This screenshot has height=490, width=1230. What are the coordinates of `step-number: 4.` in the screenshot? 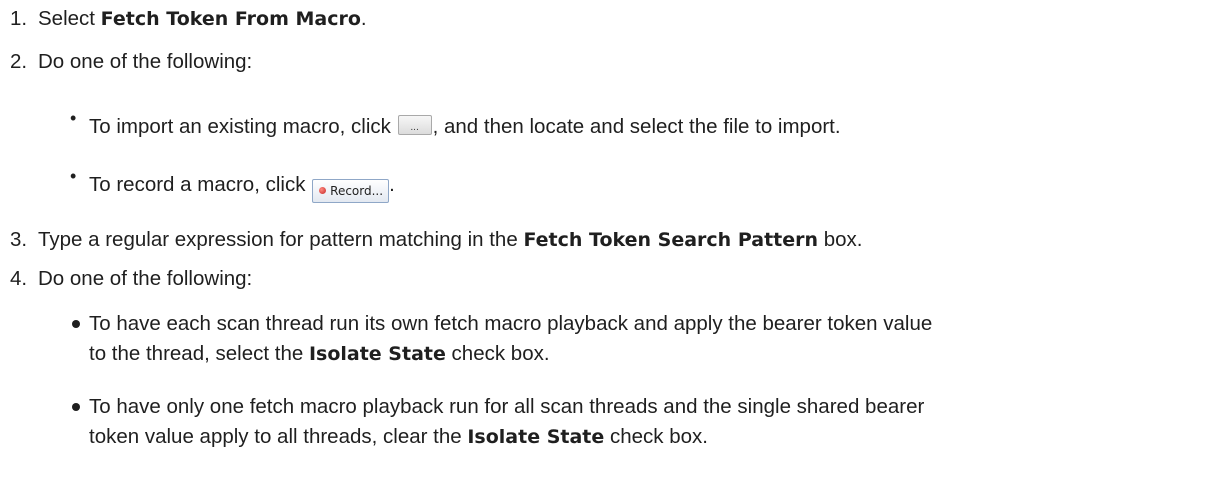 It's located at (19, 278).